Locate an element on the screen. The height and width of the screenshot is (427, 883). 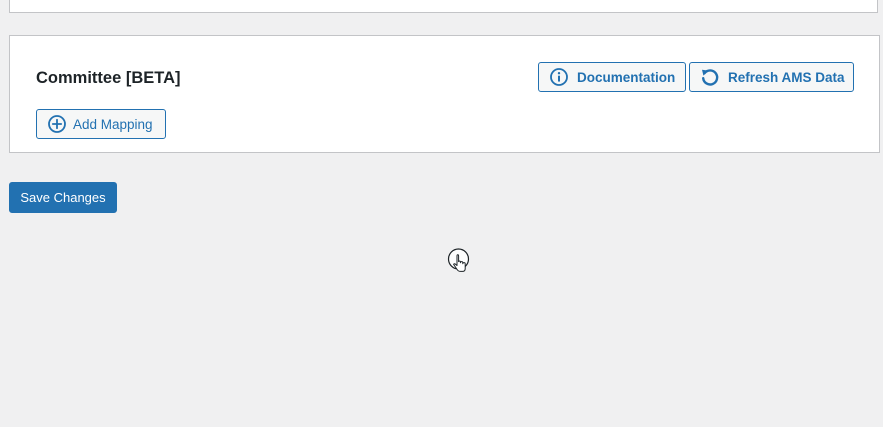
committee-section-title: Committee [BETA] is located at coordinates (108, 78).